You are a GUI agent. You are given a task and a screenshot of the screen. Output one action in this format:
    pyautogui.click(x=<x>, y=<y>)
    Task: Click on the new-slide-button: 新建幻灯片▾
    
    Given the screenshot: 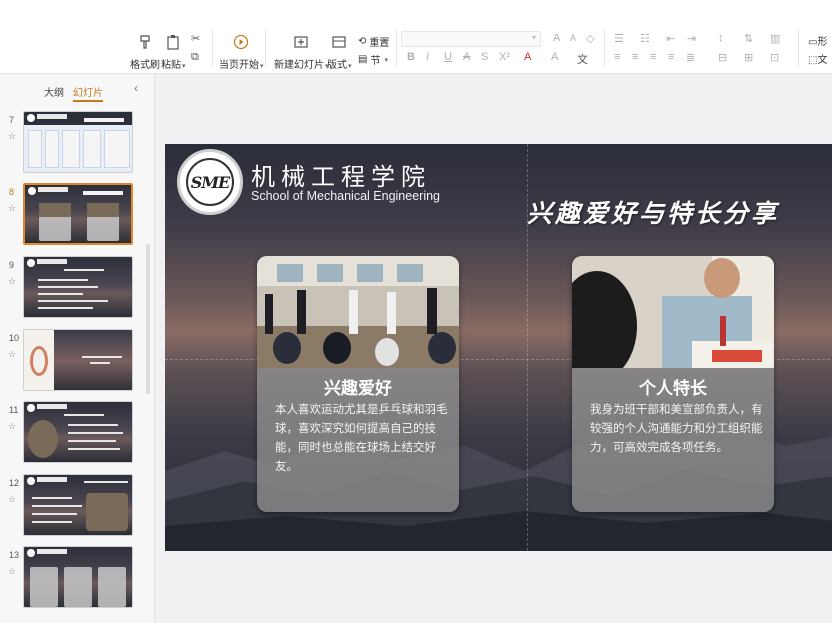 What is the action you would take?
    pyautogui.click(x=301, y=51)
    